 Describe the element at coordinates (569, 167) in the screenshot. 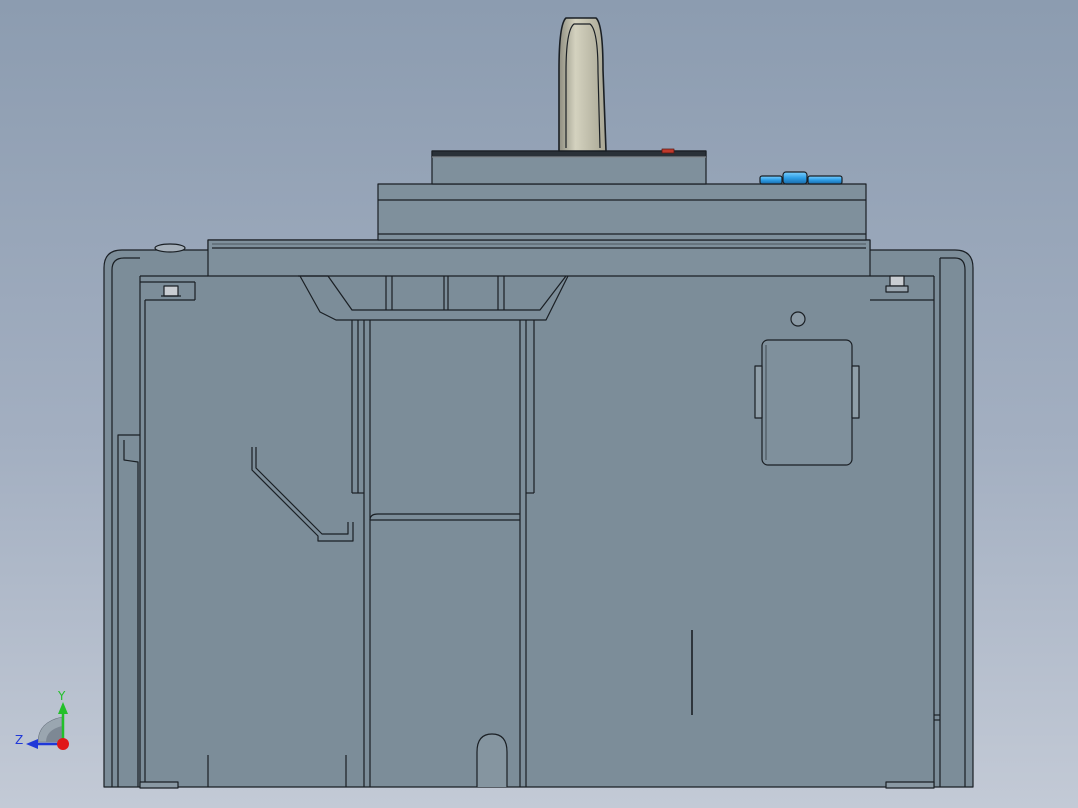

I see `handle-base-plate` at that location.